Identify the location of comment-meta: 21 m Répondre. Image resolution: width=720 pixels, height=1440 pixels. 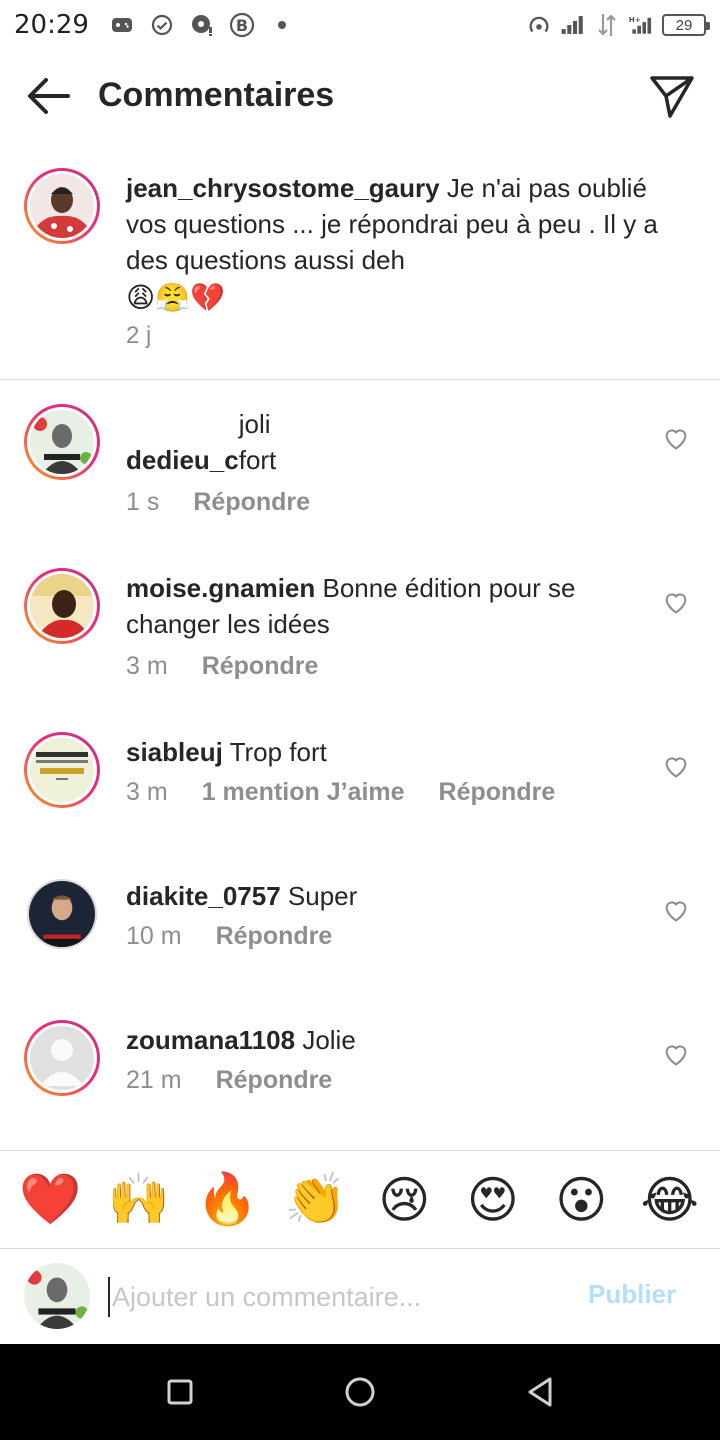
(229, 1080).